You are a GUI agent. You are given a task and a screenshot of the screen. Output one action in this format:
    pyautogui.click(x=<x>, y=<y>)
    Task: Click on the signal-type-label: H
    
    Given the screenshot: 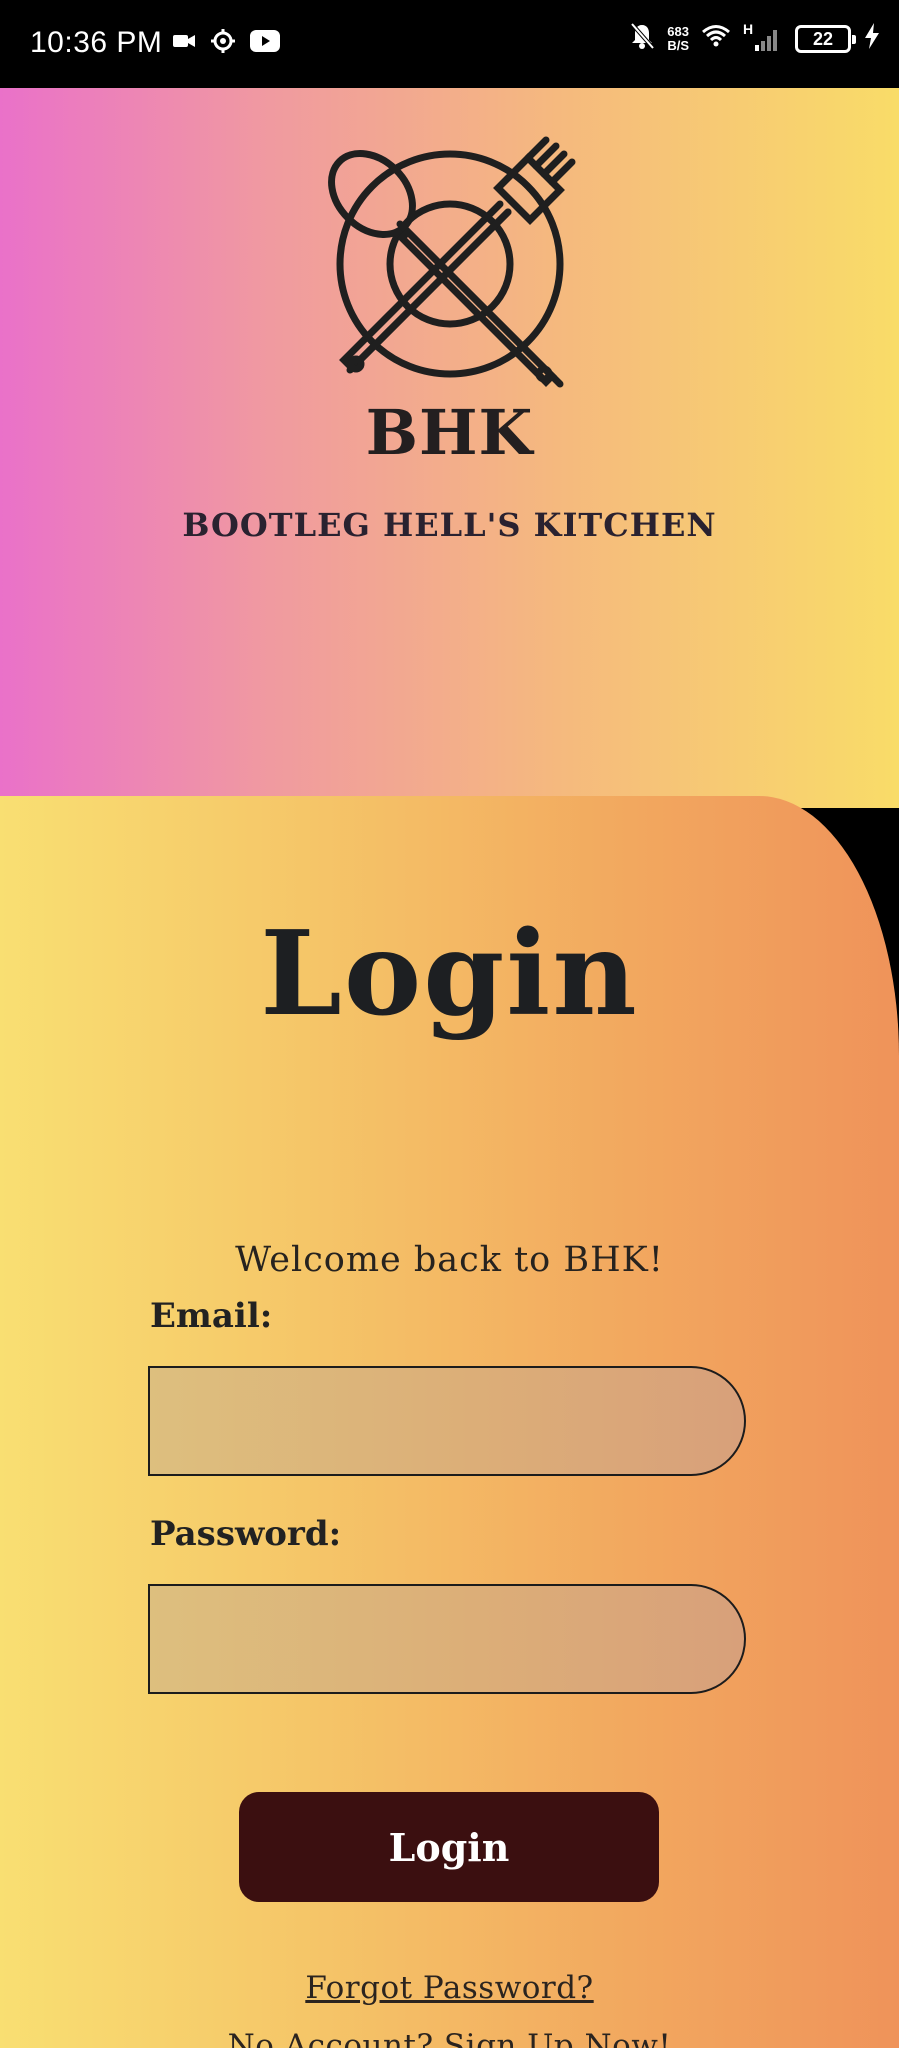 What is the action you would take?
    pyautogui.click(x=748, y=28)
    